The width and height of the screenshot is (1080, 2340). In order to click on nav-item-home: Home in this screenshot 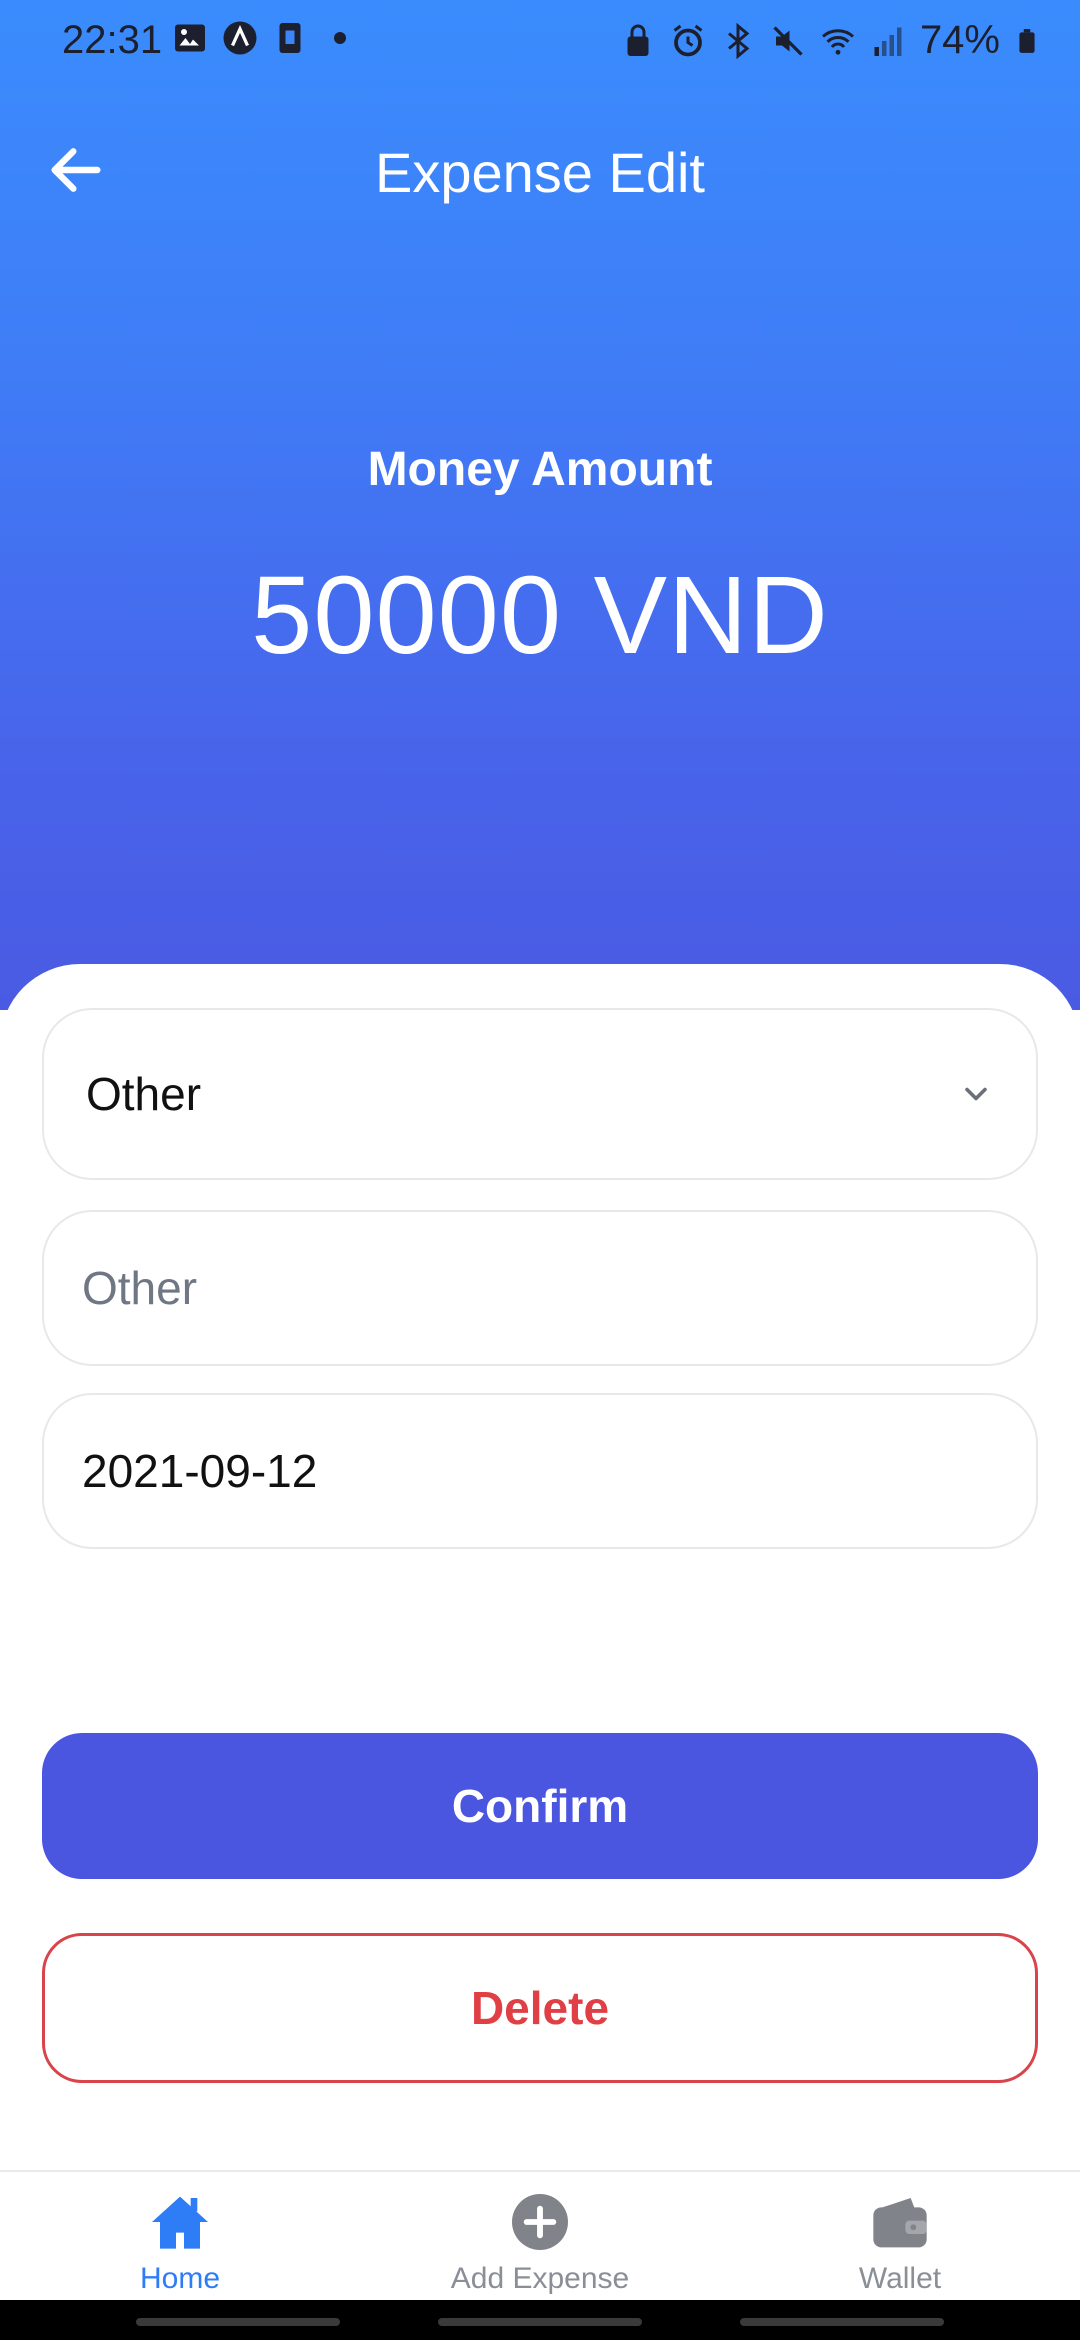, I will do `click(180, 2237)`.